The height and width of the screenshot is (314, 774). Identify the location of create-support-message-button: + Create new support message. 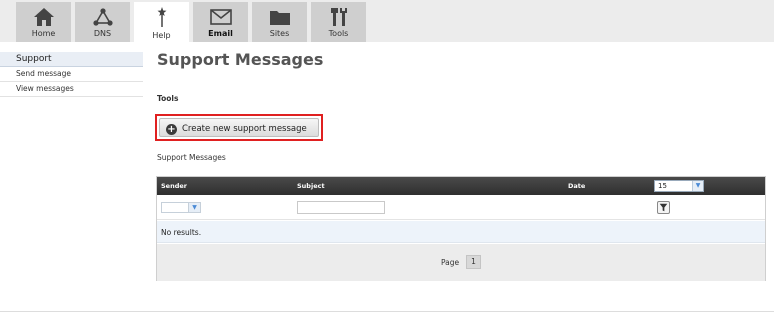
(239, 127).